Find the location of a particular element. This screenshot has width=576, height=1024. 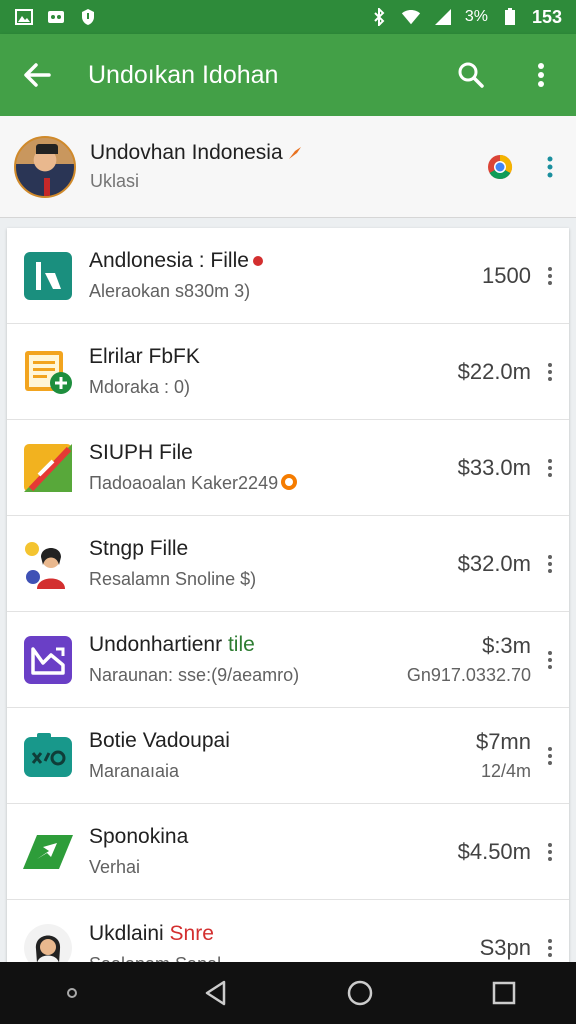

item-title: Andlonesia : Fille is located at coordinates (169, 260).